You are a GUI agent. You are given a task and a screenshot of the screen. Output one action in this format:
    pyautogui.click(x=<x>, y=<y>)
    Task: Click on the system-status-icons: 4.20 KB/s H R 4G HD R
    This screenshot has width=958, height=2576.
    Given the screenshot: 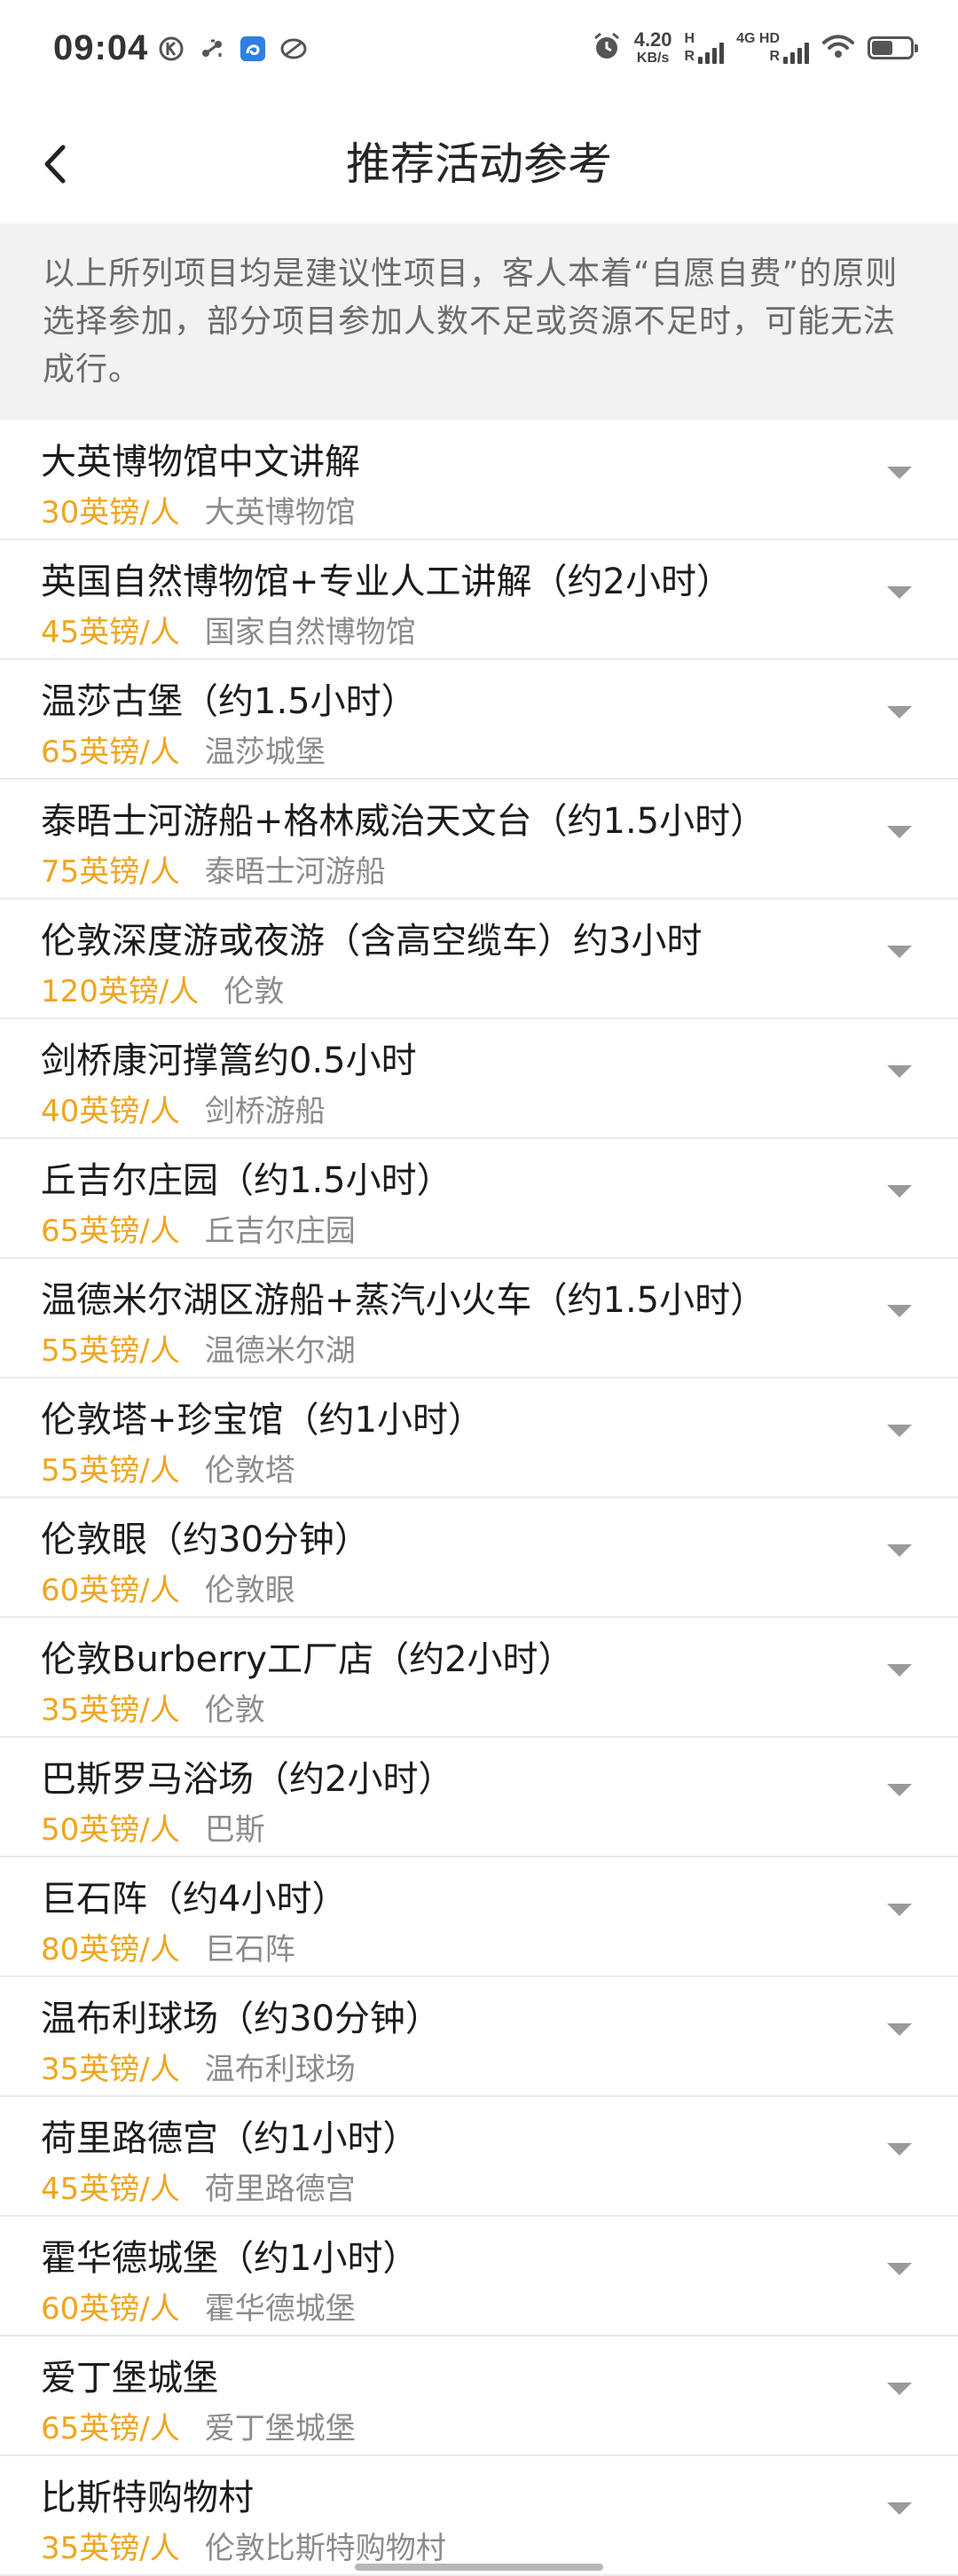 What is the action you would take?
    pyautogui.click(x=755, y=48)
    